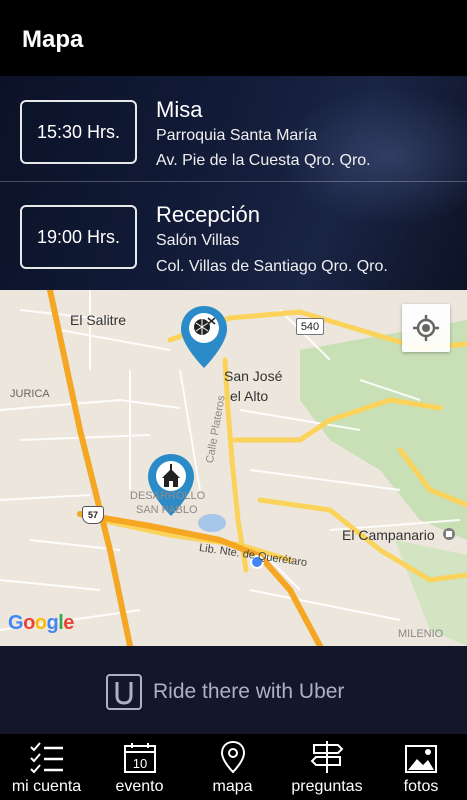 Image resolution: width=467 pixels, height=800 pixels. What do you see at coordinates (449, 534) in the screenshot?
I see `bell-tower-icon` at bounding box center [449, 534].